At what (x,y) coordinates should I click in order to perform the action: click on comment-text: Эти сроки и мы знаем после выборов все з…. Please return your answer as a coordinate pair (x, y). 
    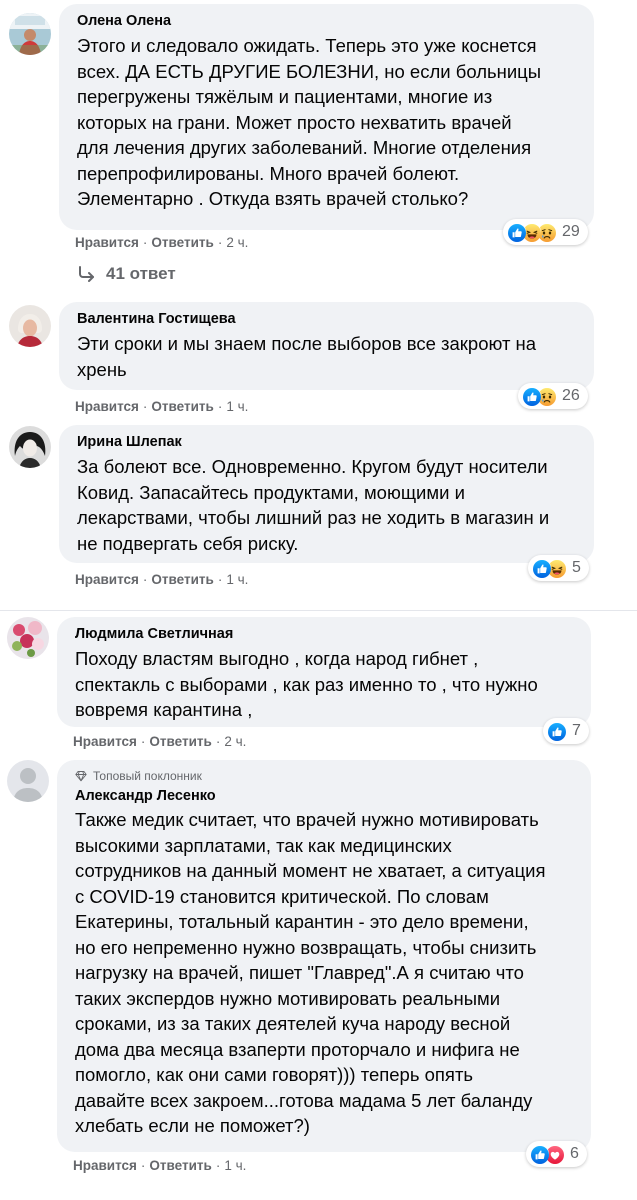
    Looking at the image, I should click on (307, 356).